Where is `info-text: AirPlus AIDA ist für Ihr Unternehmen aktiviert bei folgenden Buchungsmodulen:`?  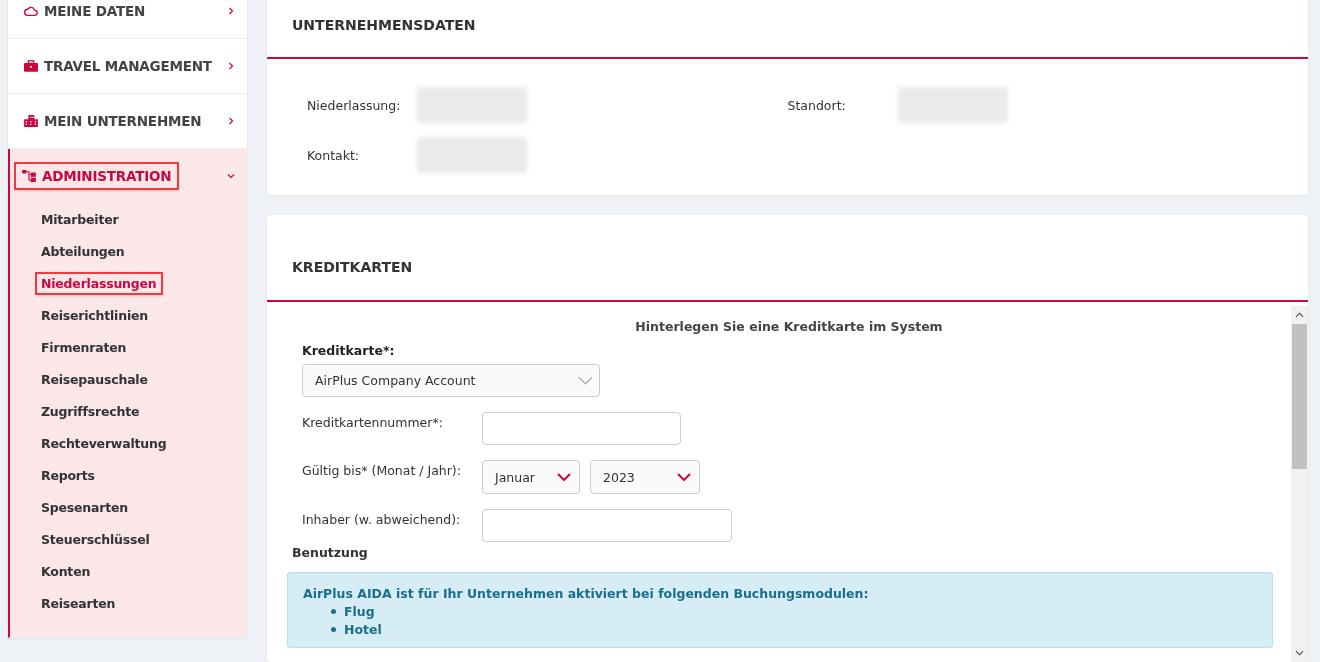
info-text: AirPlus AIDA ist für Ihr Unternehmen aktiviert bei folgenden Buchungsmodulen: is located at coordinates (586, 593).